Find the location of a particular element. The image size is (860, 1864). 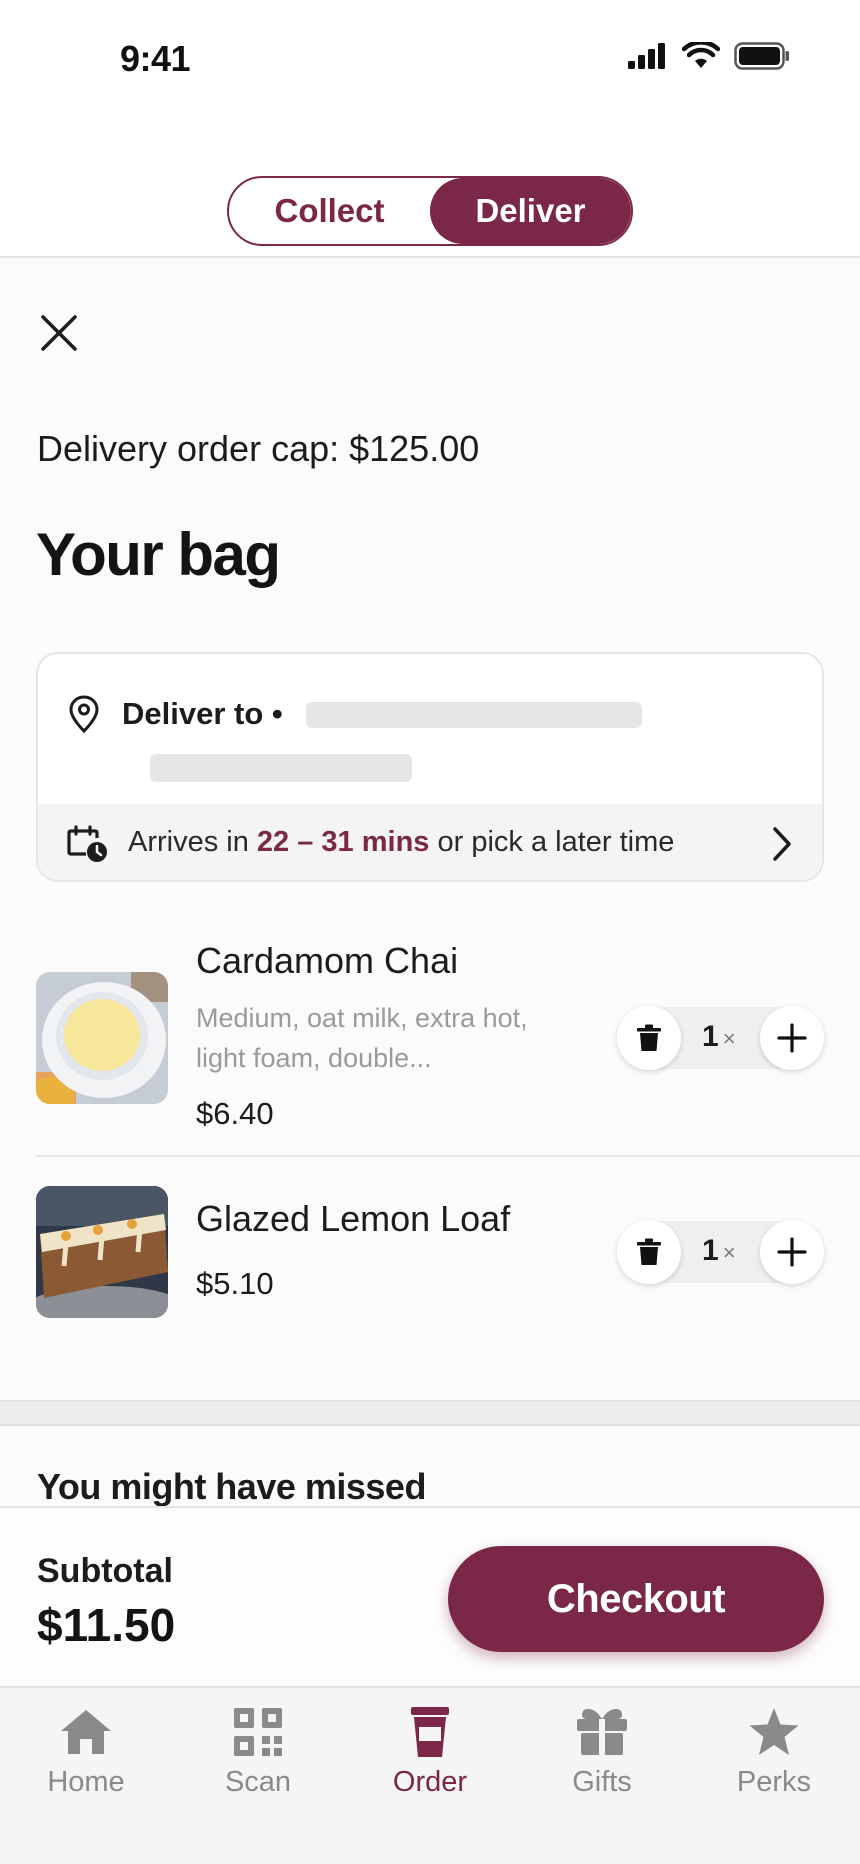

tab-label: Gifts is located at coordinates (602, 1782).